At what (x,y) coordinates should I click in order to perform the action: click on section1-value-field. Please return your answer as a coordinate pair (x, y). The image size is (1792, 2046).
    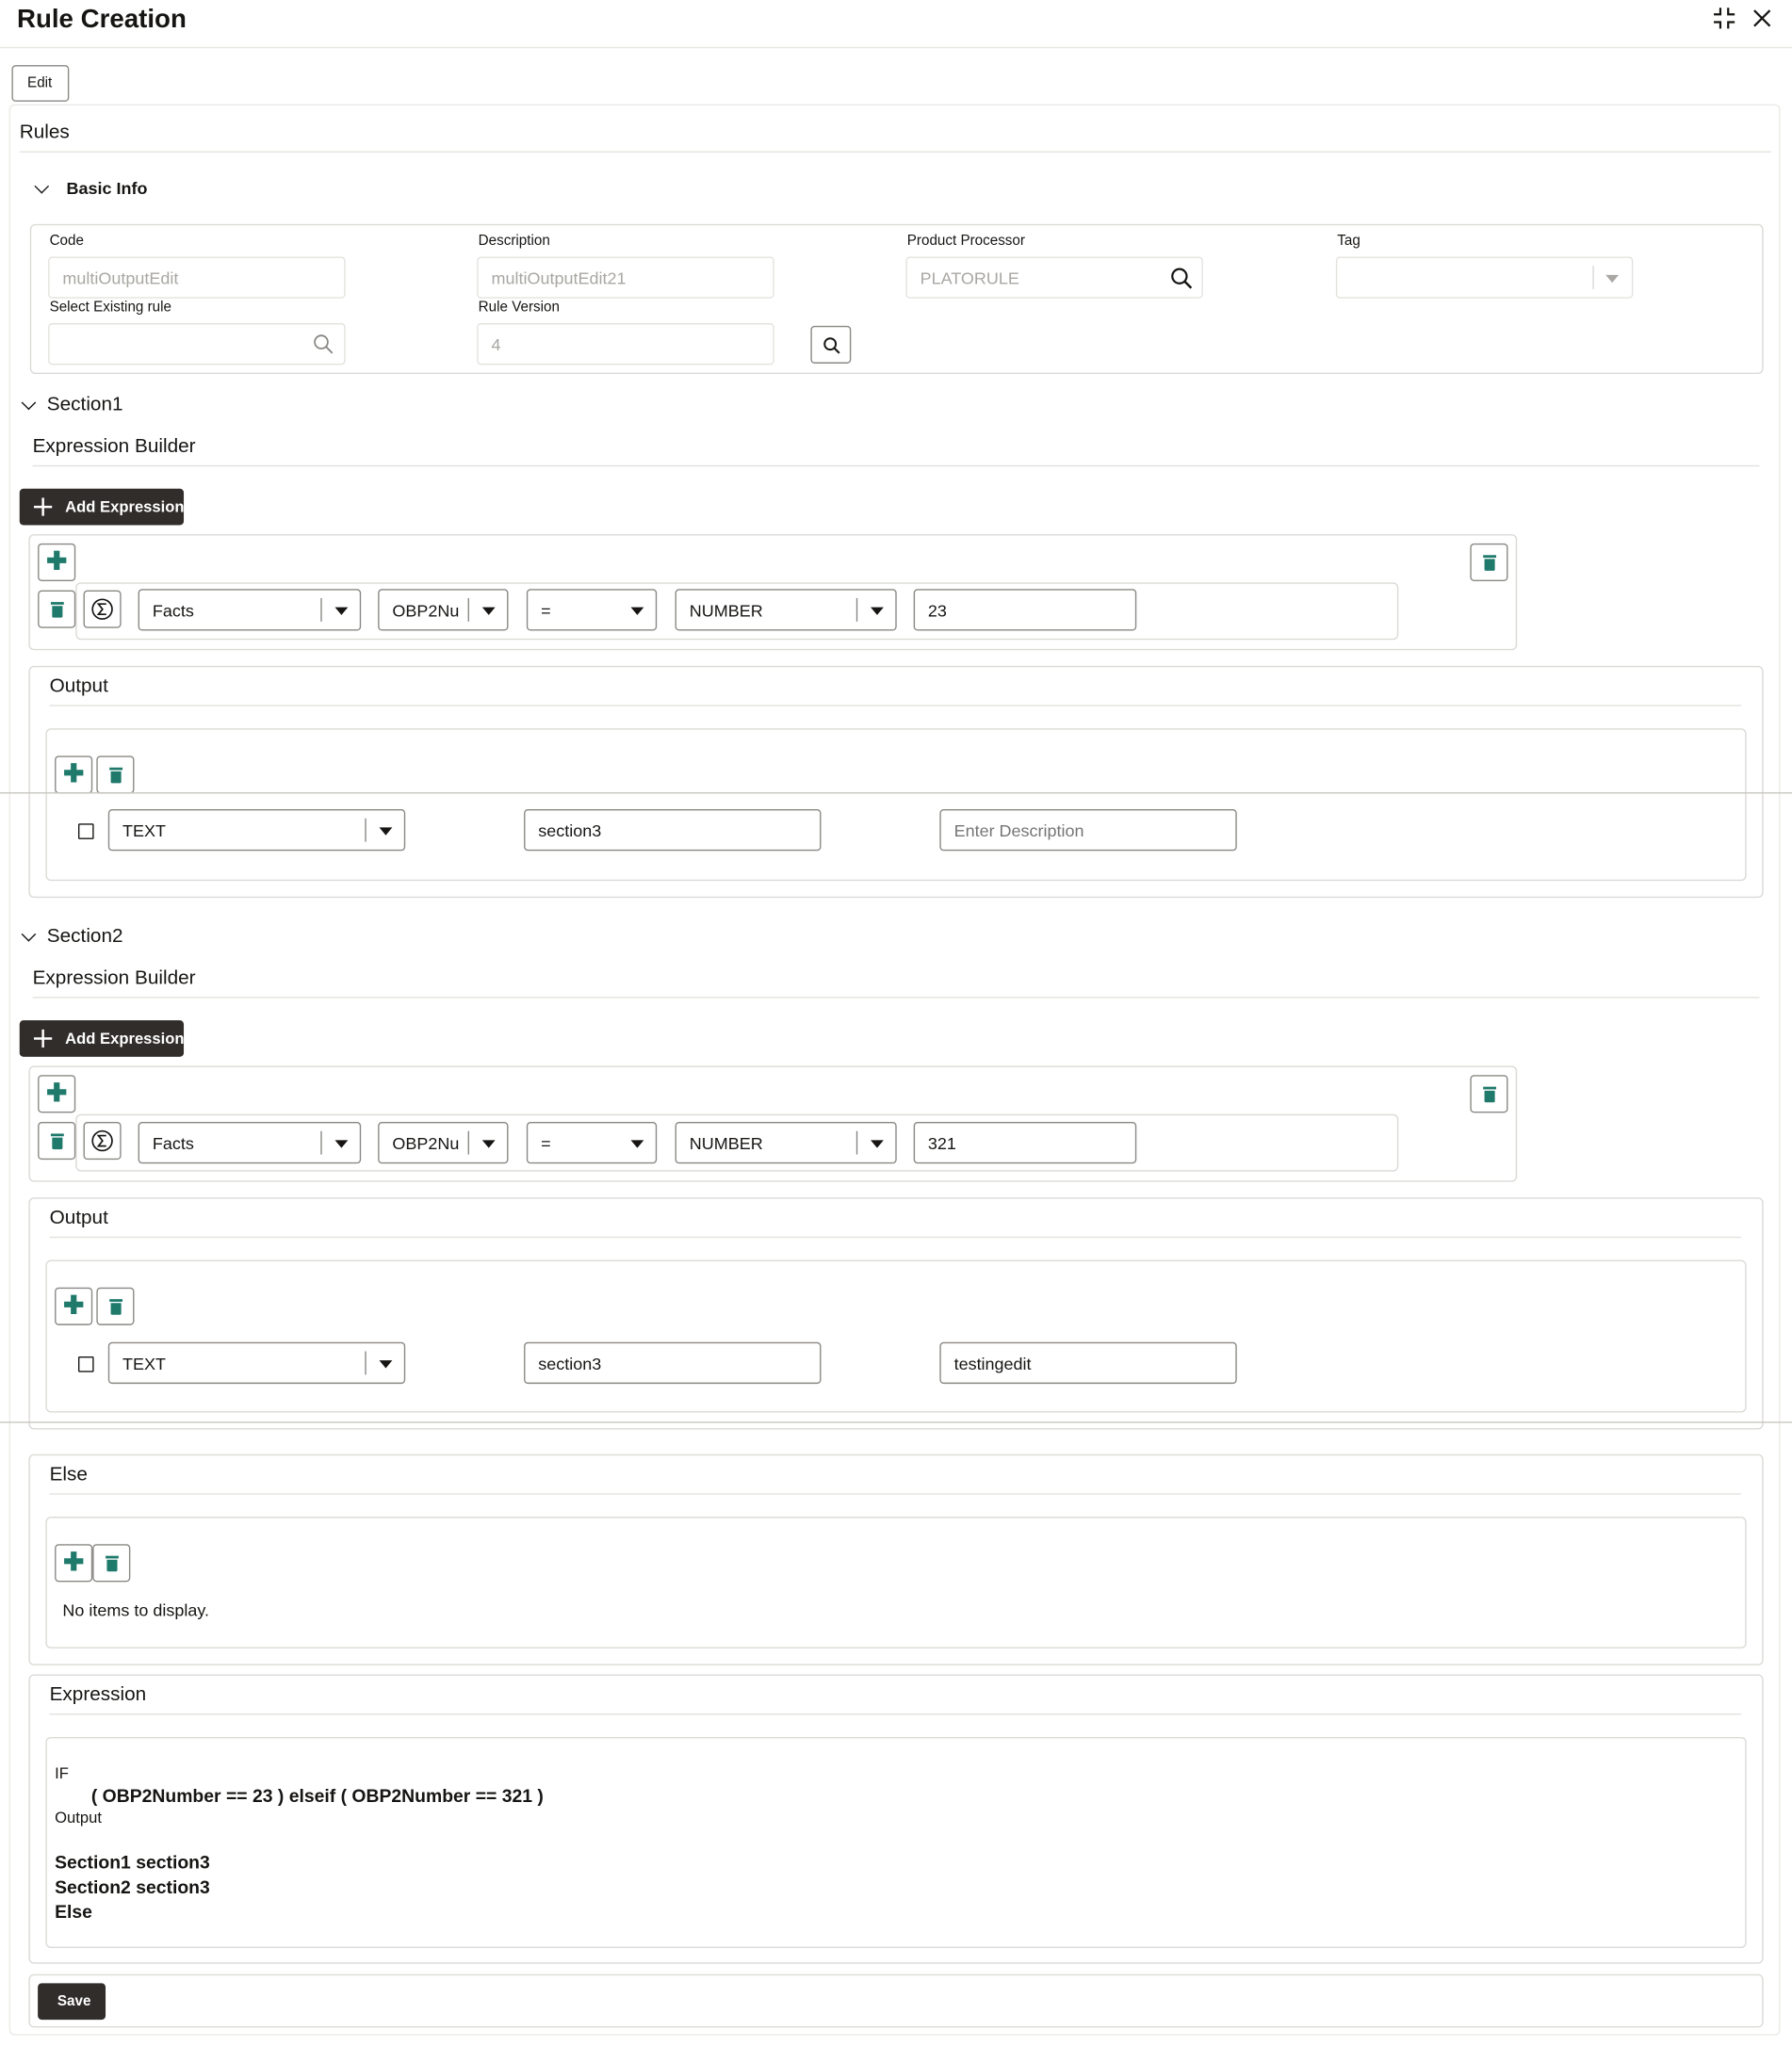
    Looking at the image, I should click on (1025, 610).